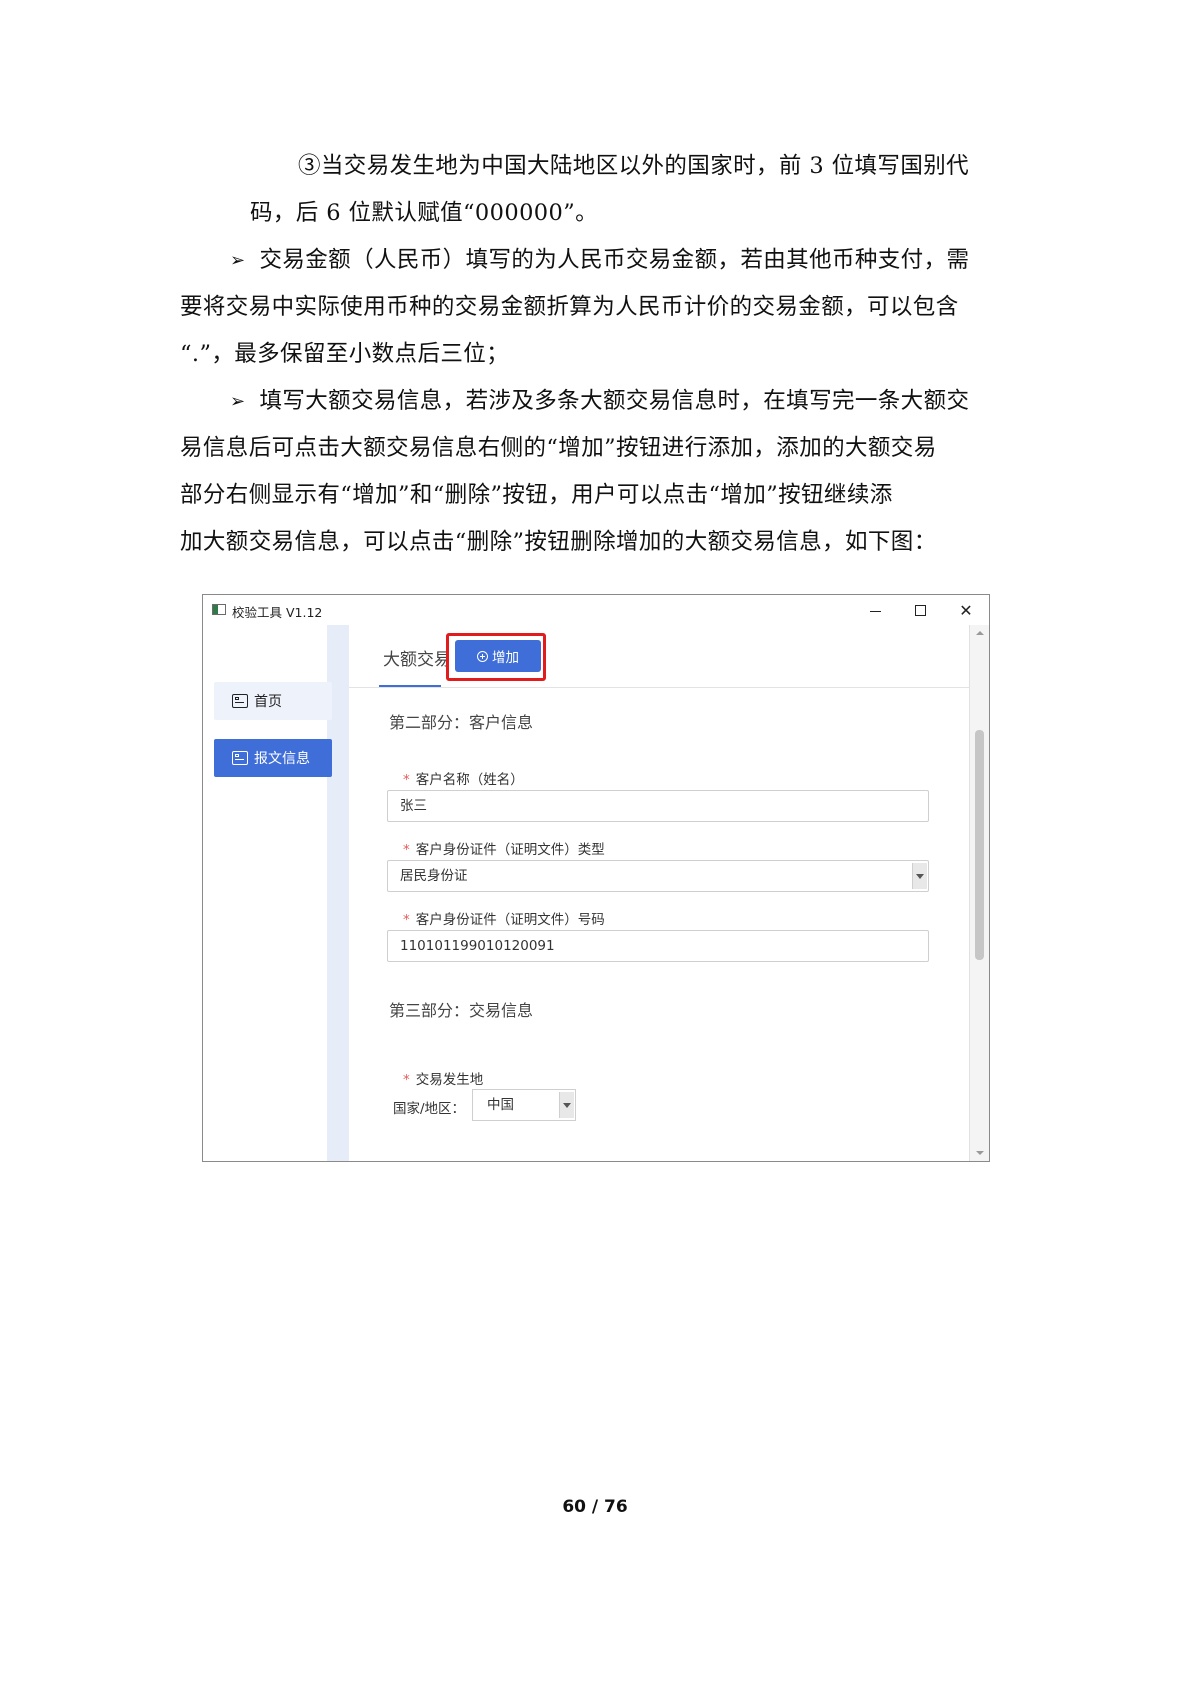 The height and width of the screenshot is (1683, 1190). What do you see at coordinates (524, 1105) in the screenshot?
I see `country-select: 中国` at bounding box center [524, 1105].